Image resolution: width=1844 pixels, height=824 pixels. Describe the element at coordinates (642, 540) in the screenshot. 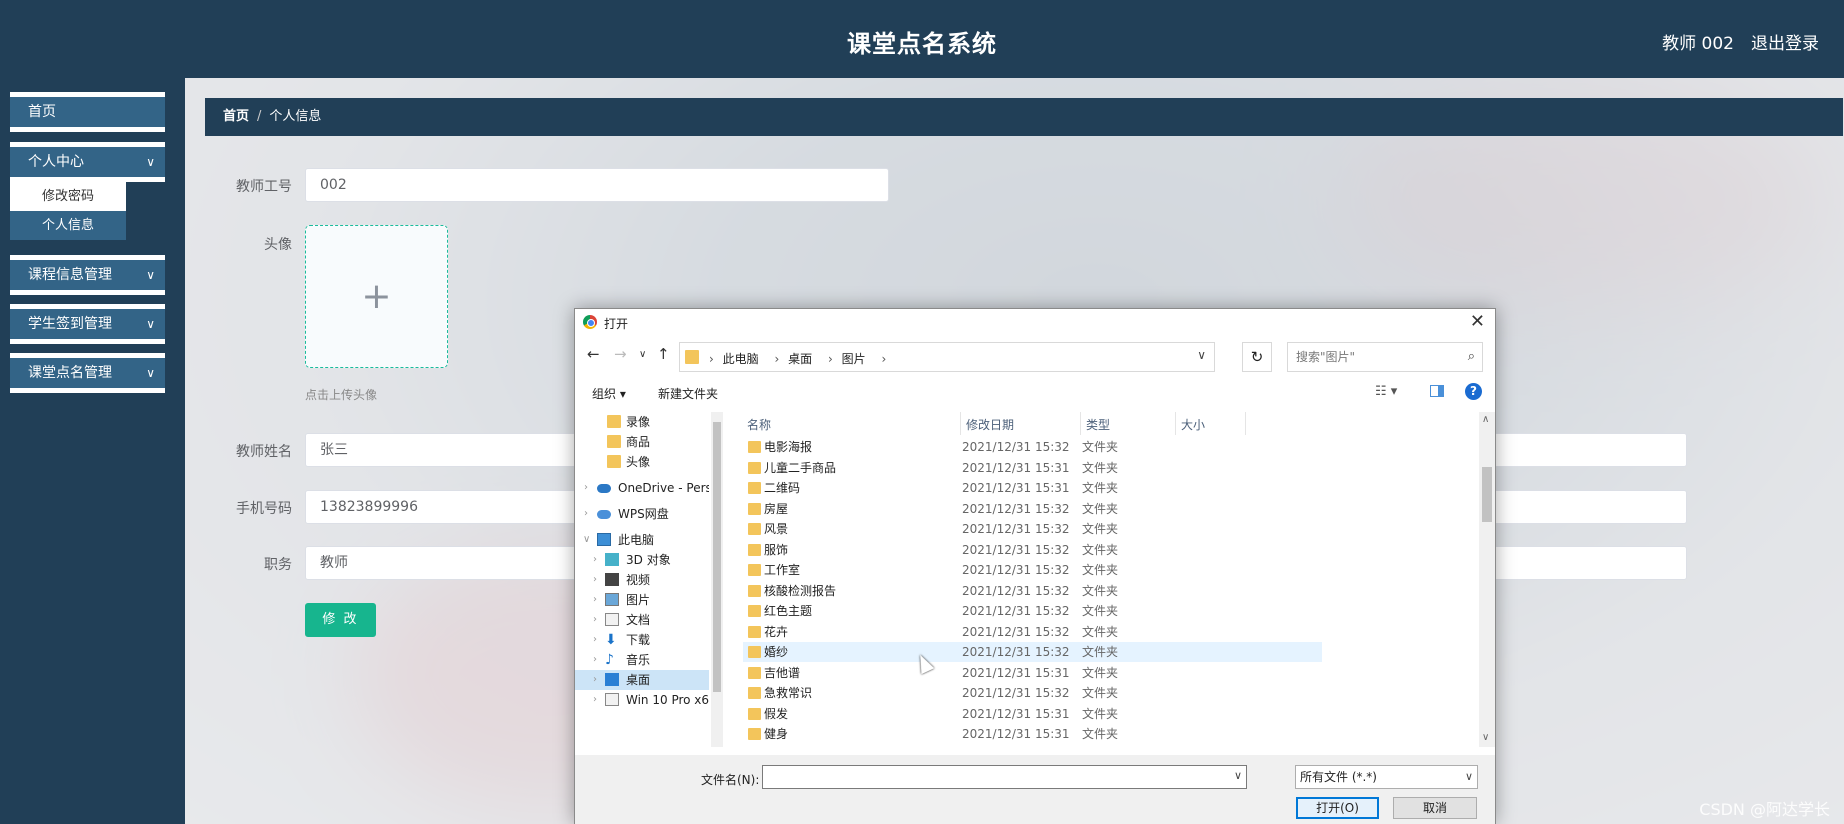

I see `tree-item: ∨ 此电脑` at that location.